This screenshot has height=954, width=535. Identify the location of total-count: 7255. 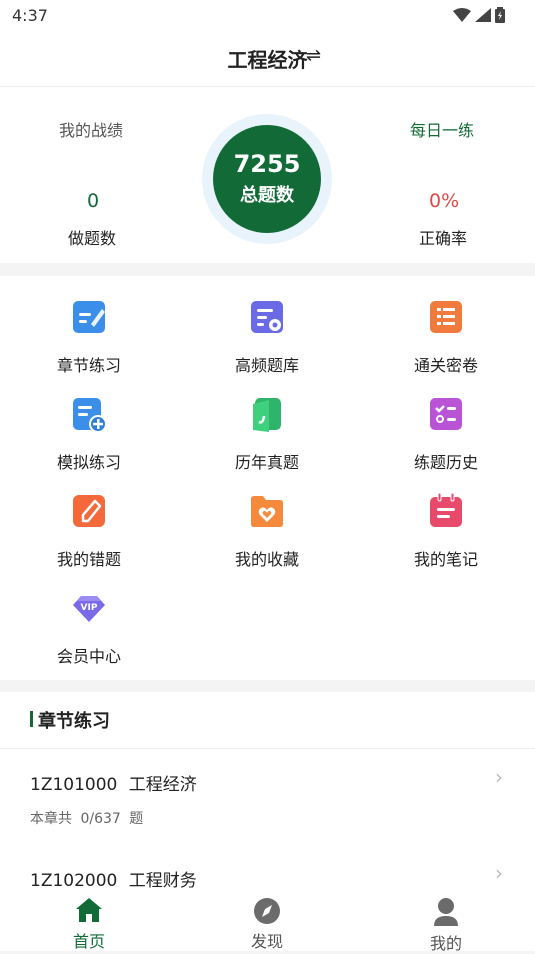
(267, 164).